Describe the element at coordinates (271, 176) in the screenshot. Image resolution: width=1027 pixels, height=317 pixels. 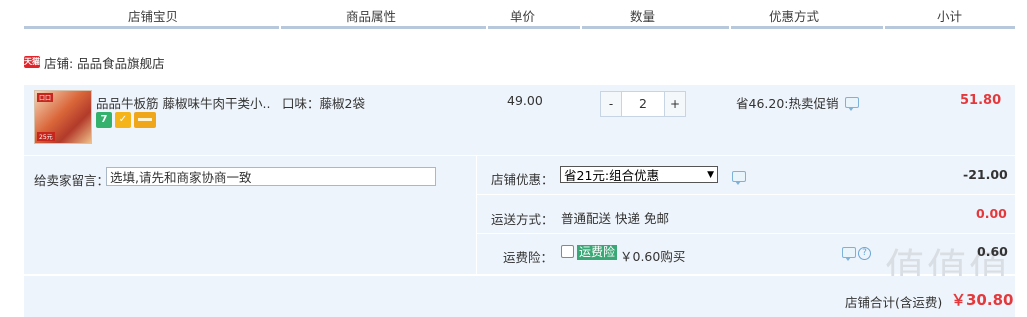
I see `seller-message-input: 选填,请先和商家协商一致` at that location.